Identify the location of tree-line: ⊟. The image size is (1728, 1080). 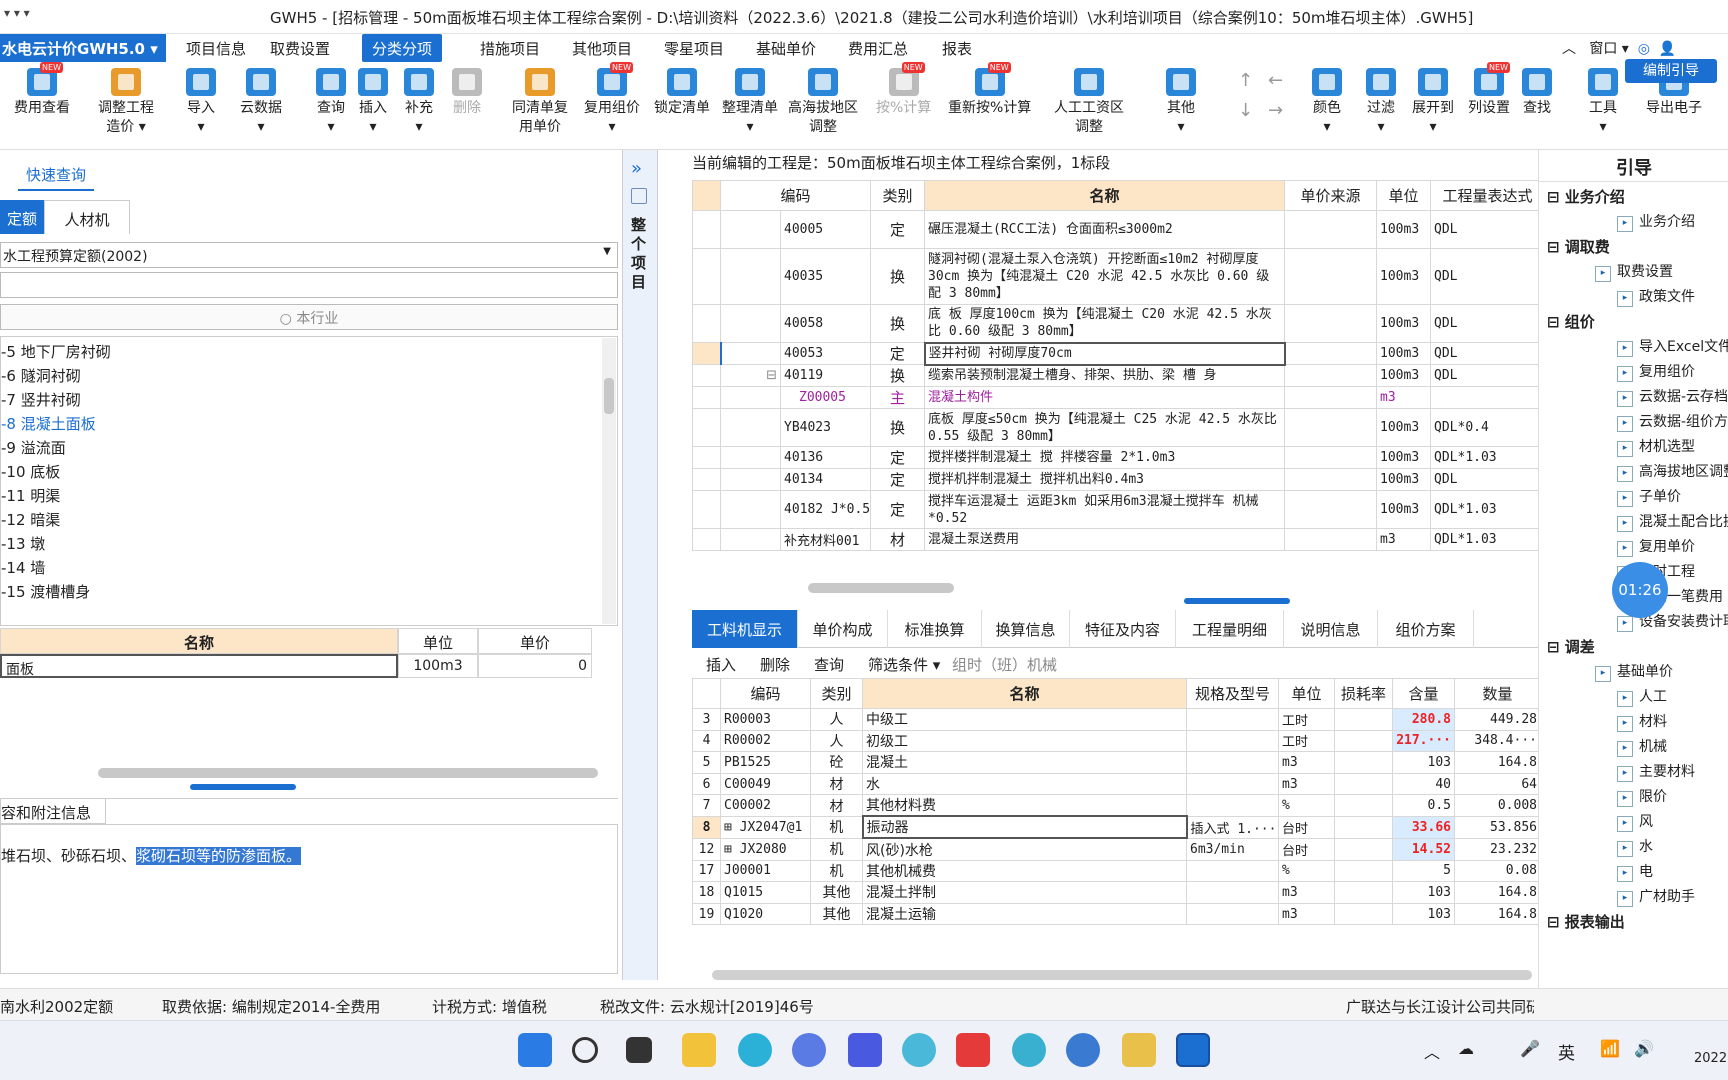
(750, 375).